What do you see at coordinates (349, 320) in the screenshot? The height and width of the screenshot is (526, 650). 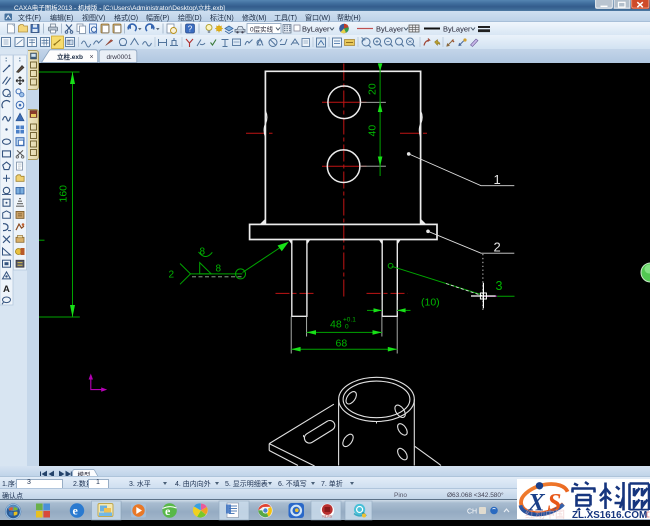 I see `svg-text: +0.1` at bounding box center [349, 320].